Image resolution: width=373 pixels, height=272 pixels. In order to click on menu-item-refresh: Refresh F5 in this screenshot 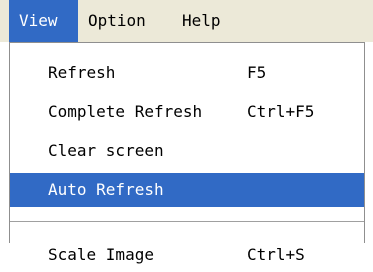, I will do `click(187, 73)`.